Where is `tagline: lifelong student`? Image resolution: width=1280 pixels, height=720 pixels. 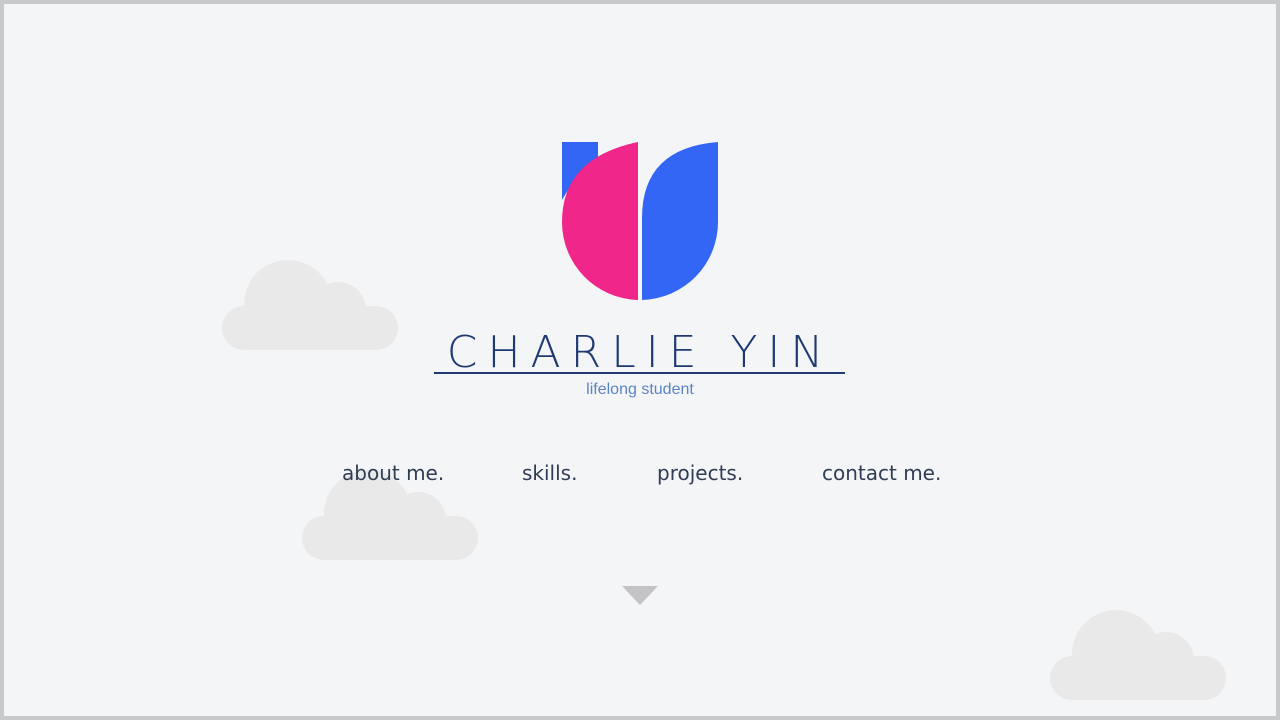
tagline: lifelong student is located at coordinates (640, 389).